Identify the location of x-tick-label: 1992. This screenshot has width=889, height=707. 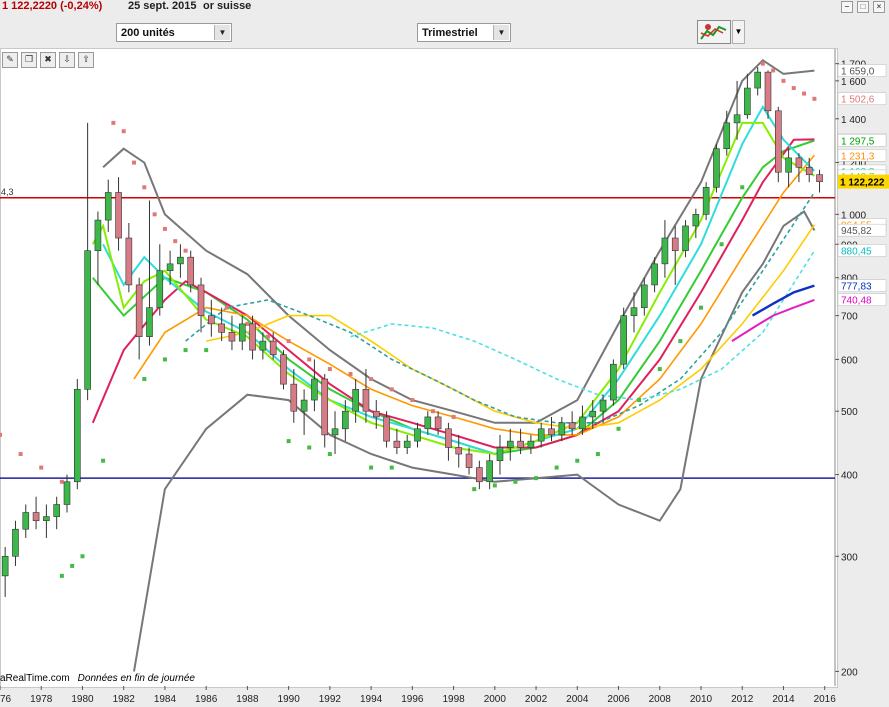
(330, 699).